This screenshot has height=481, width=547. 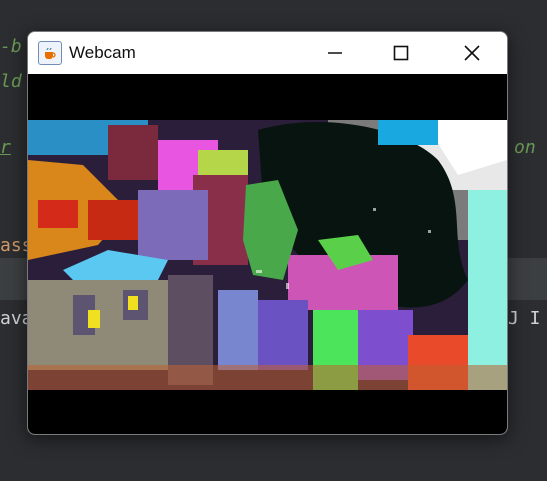 I want to click on window-title: Webcam, so click(x=102, y=52).